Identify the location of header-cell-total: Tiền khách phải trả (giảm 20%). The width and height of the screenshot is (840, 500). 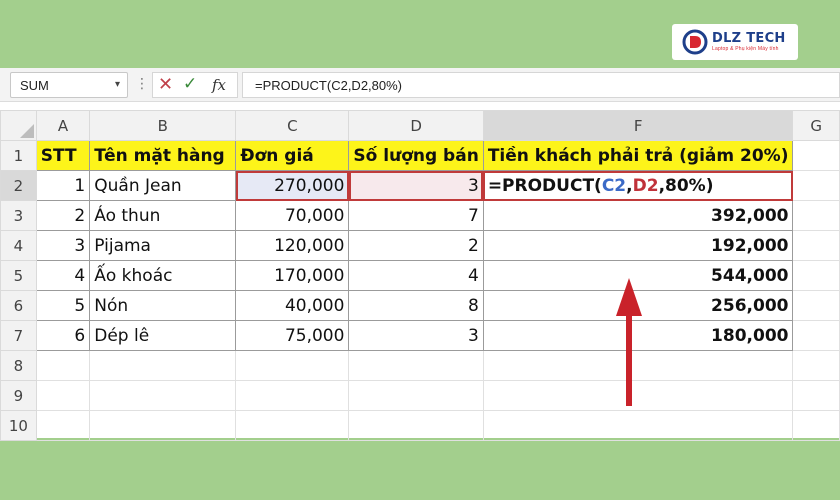
(638, 155).